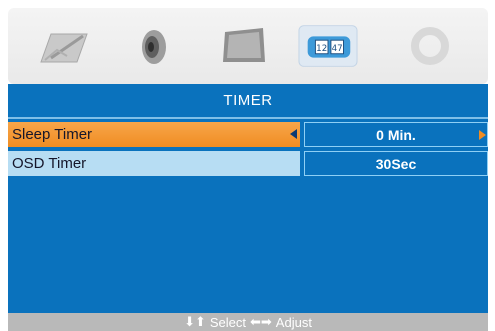  Describe the element at coordinates (227, 322) in the screenshot. I see `select-hint: Select` at that location.